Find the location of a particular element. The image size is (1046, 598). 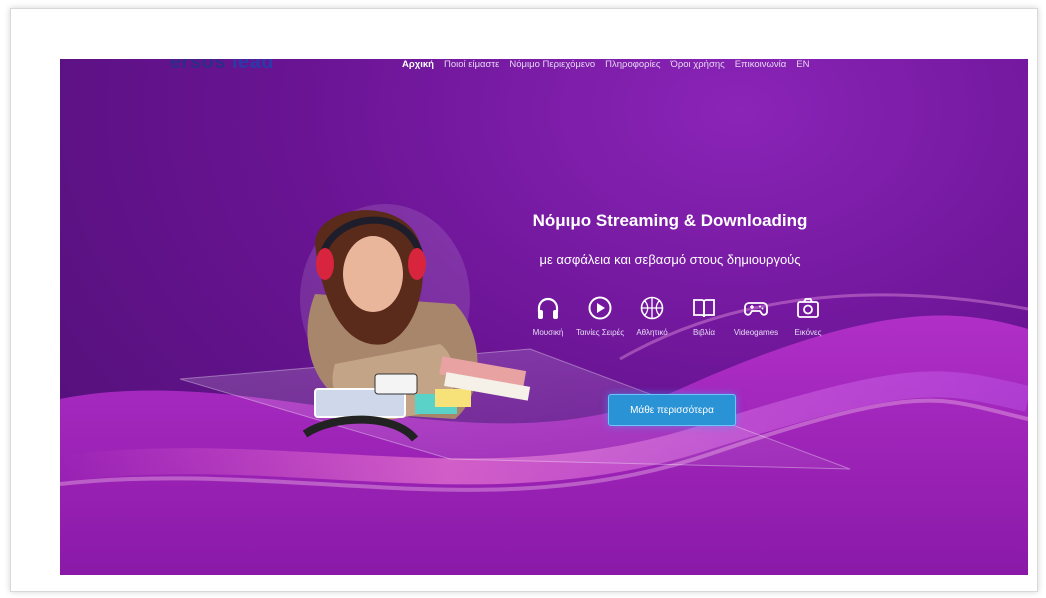

category-images: Εικόνες is located at coordinates (808, 316).